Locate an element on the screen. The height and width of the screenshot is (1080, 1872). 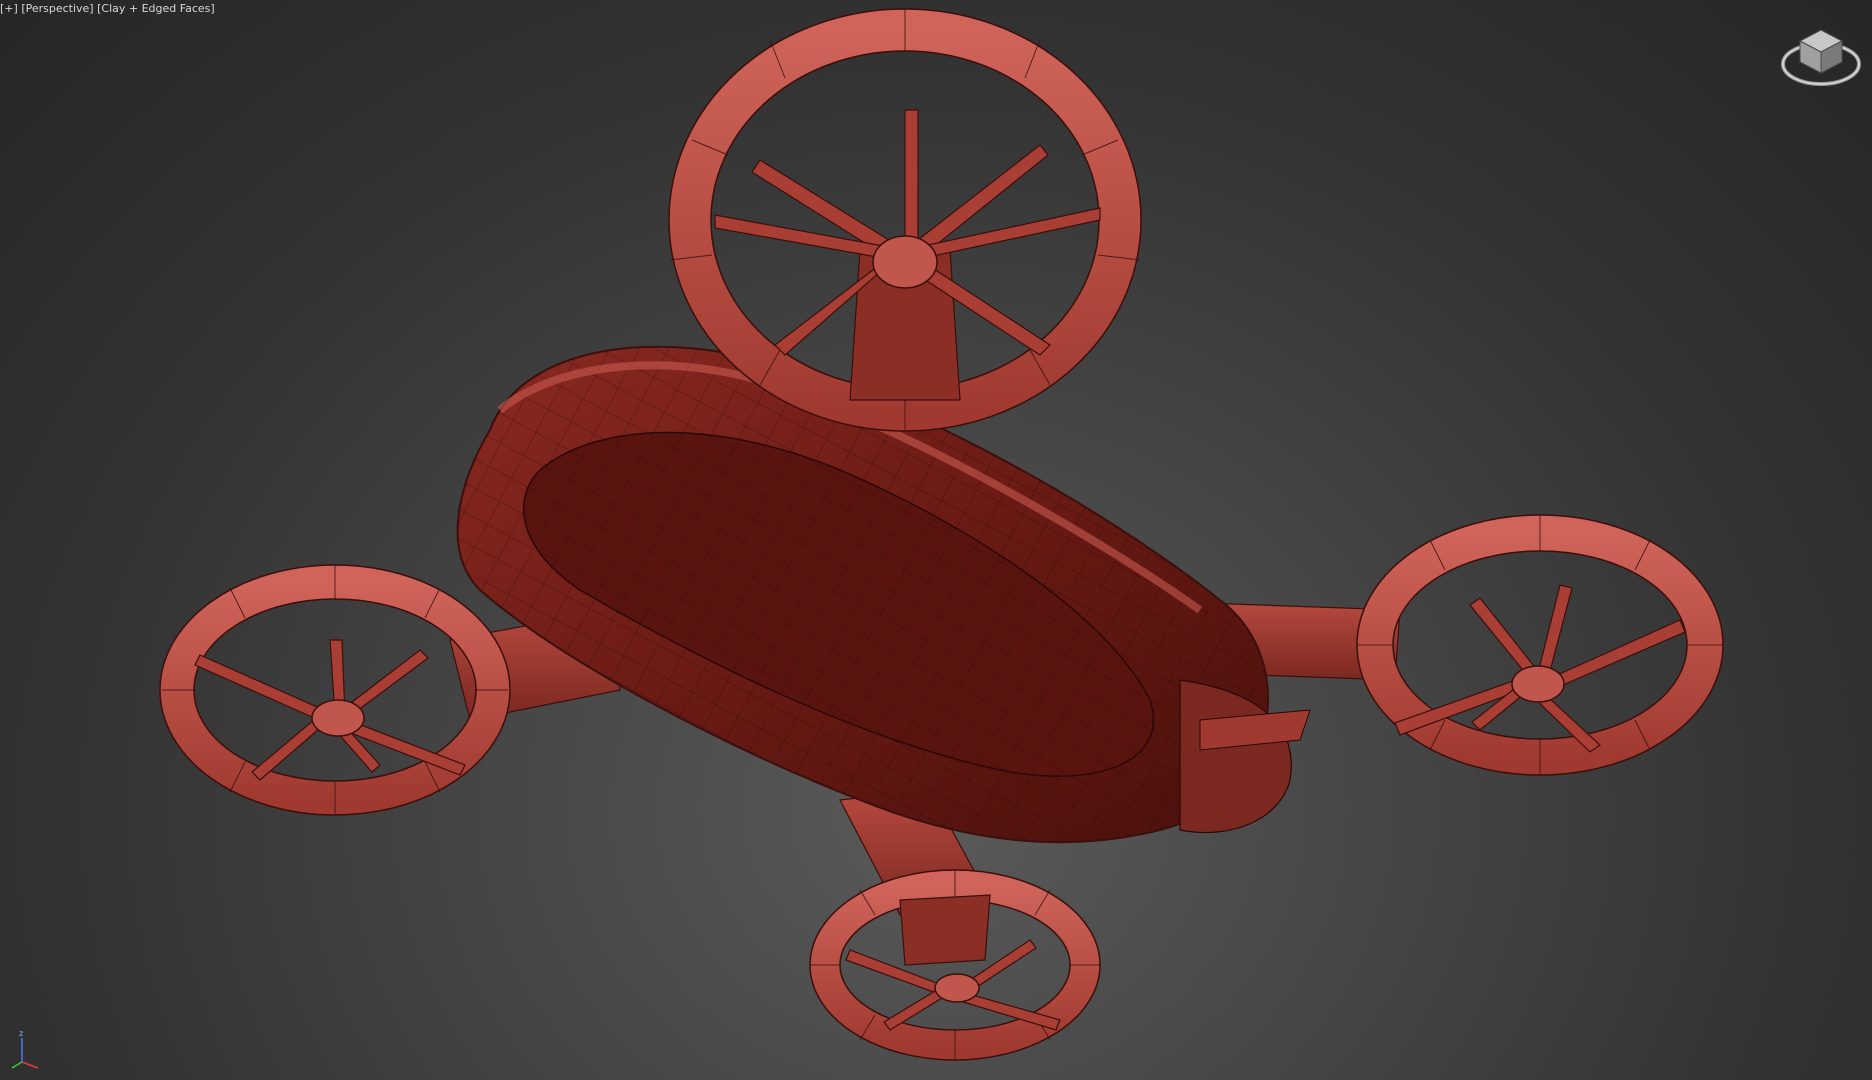
axis-tripod-icon: z is located at coordinates (25, 1049).